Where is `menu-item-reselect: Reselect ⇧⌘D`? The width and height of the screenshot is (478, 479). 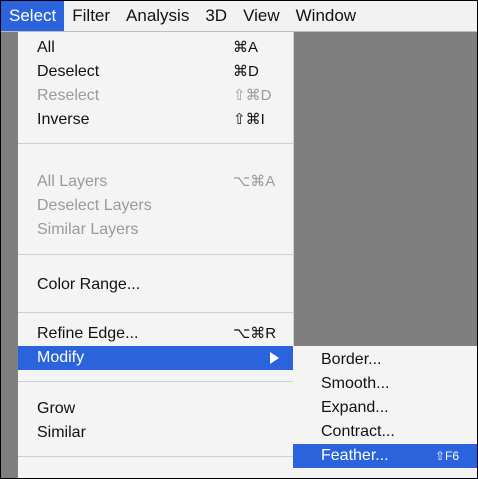
menu-item-reselect: Reselect ⇧⌘D is located at coordinates (155, 96).